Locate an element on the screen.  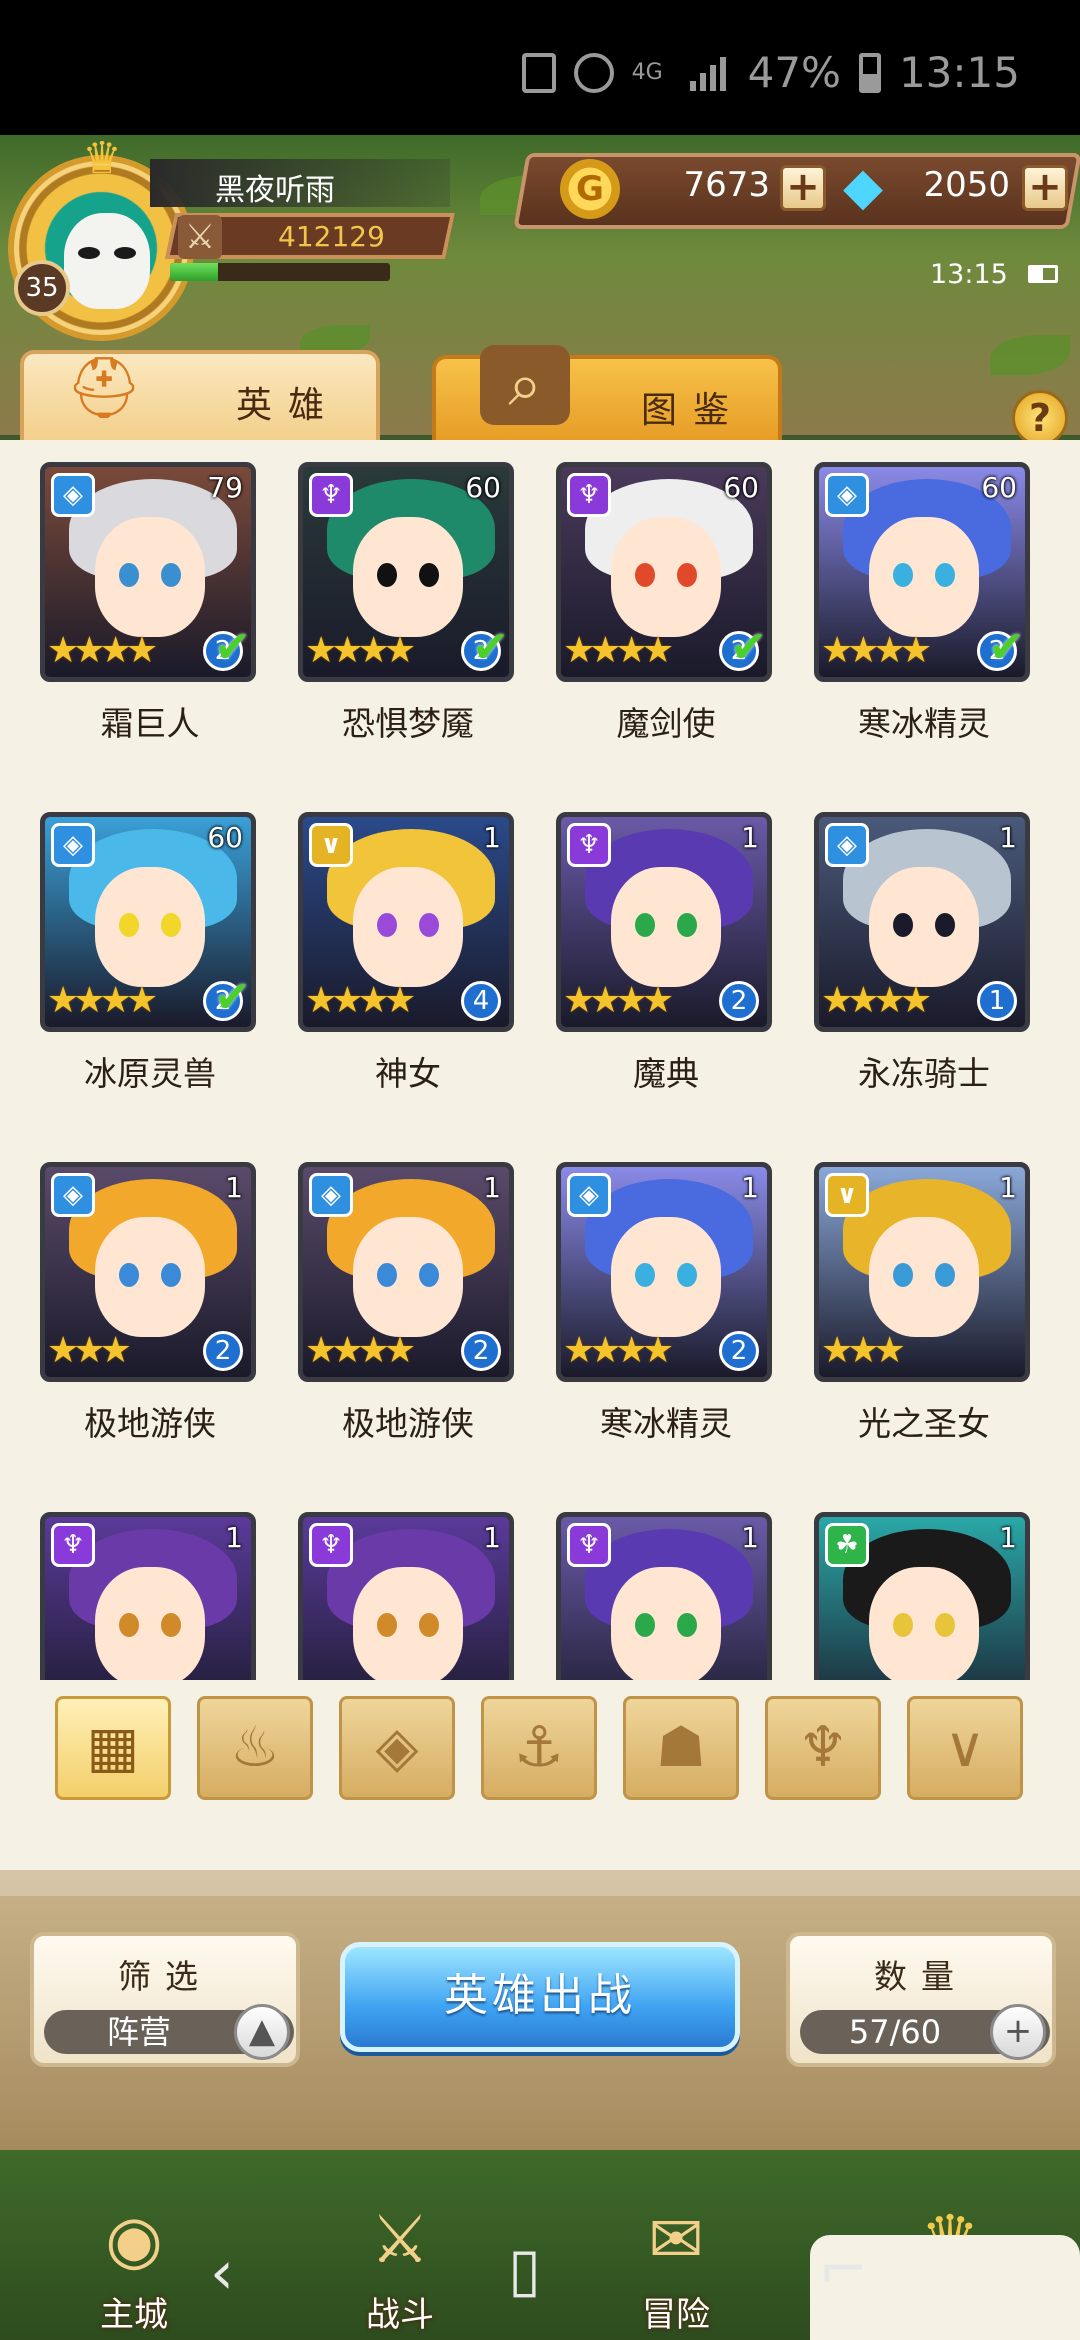
hero-card: ∨ 1 ★★★ is located at coordinates (922, 1272).